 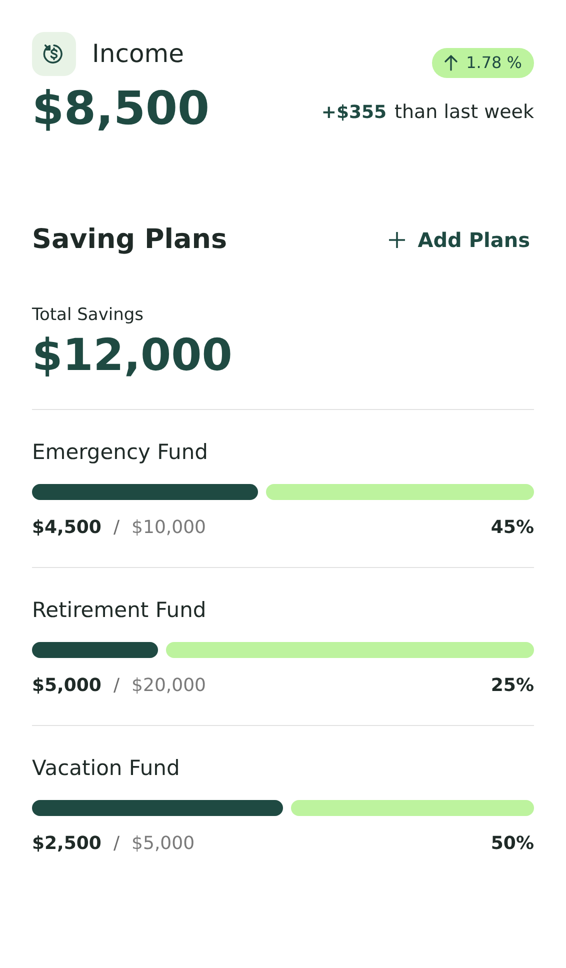 What do you see at coordinates (67, 844) in the screenshot?
I see `saved-amount: $2,500` at bounding box center [67, 844].